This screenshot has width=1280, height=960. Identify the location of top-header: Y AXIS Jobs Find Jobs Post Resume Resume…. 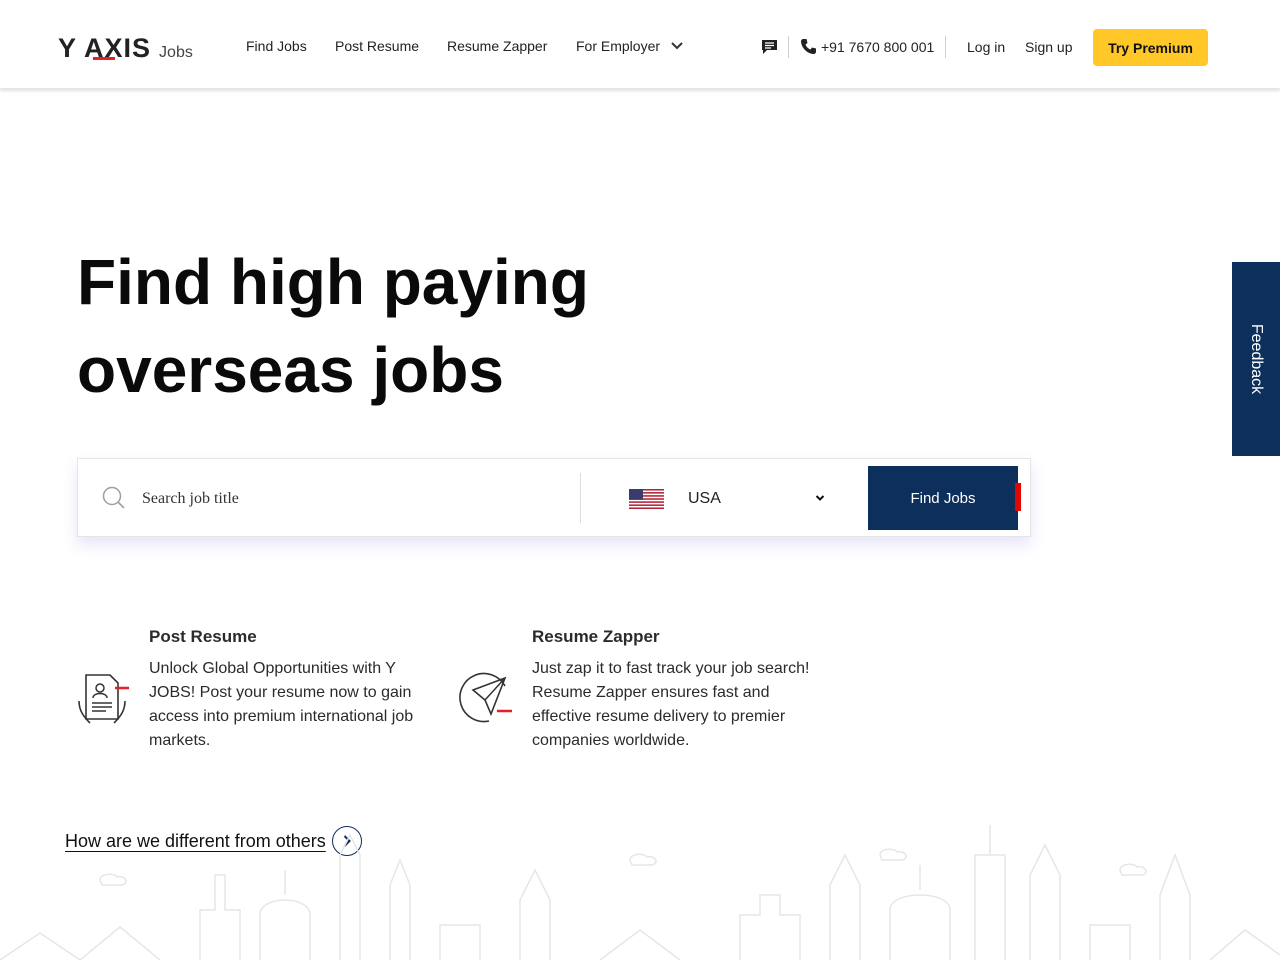
(640, 44).